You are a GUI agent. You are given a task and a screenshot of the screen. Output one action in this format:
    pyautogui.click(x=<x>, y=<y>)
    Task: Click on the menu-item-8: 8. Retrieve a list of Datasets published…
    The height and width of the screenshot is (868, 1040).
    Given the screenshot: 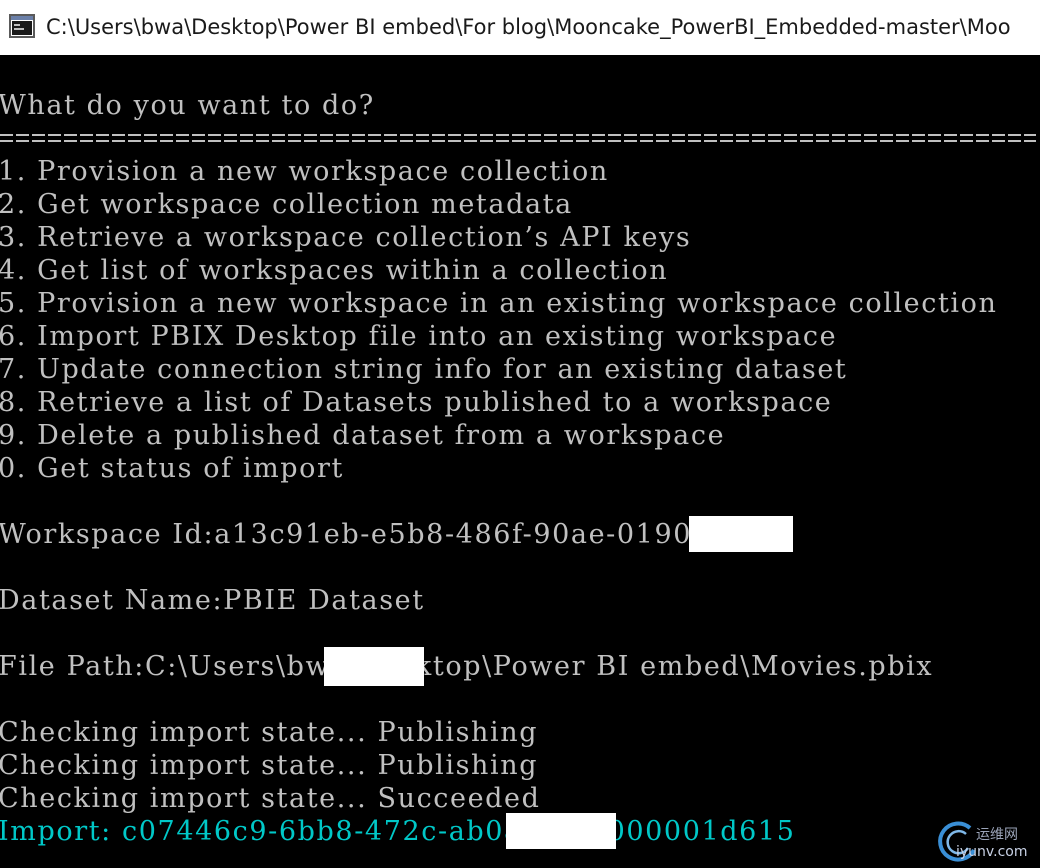 What is the action you would take?
    pyautogui.click(x=416, y=402)
    